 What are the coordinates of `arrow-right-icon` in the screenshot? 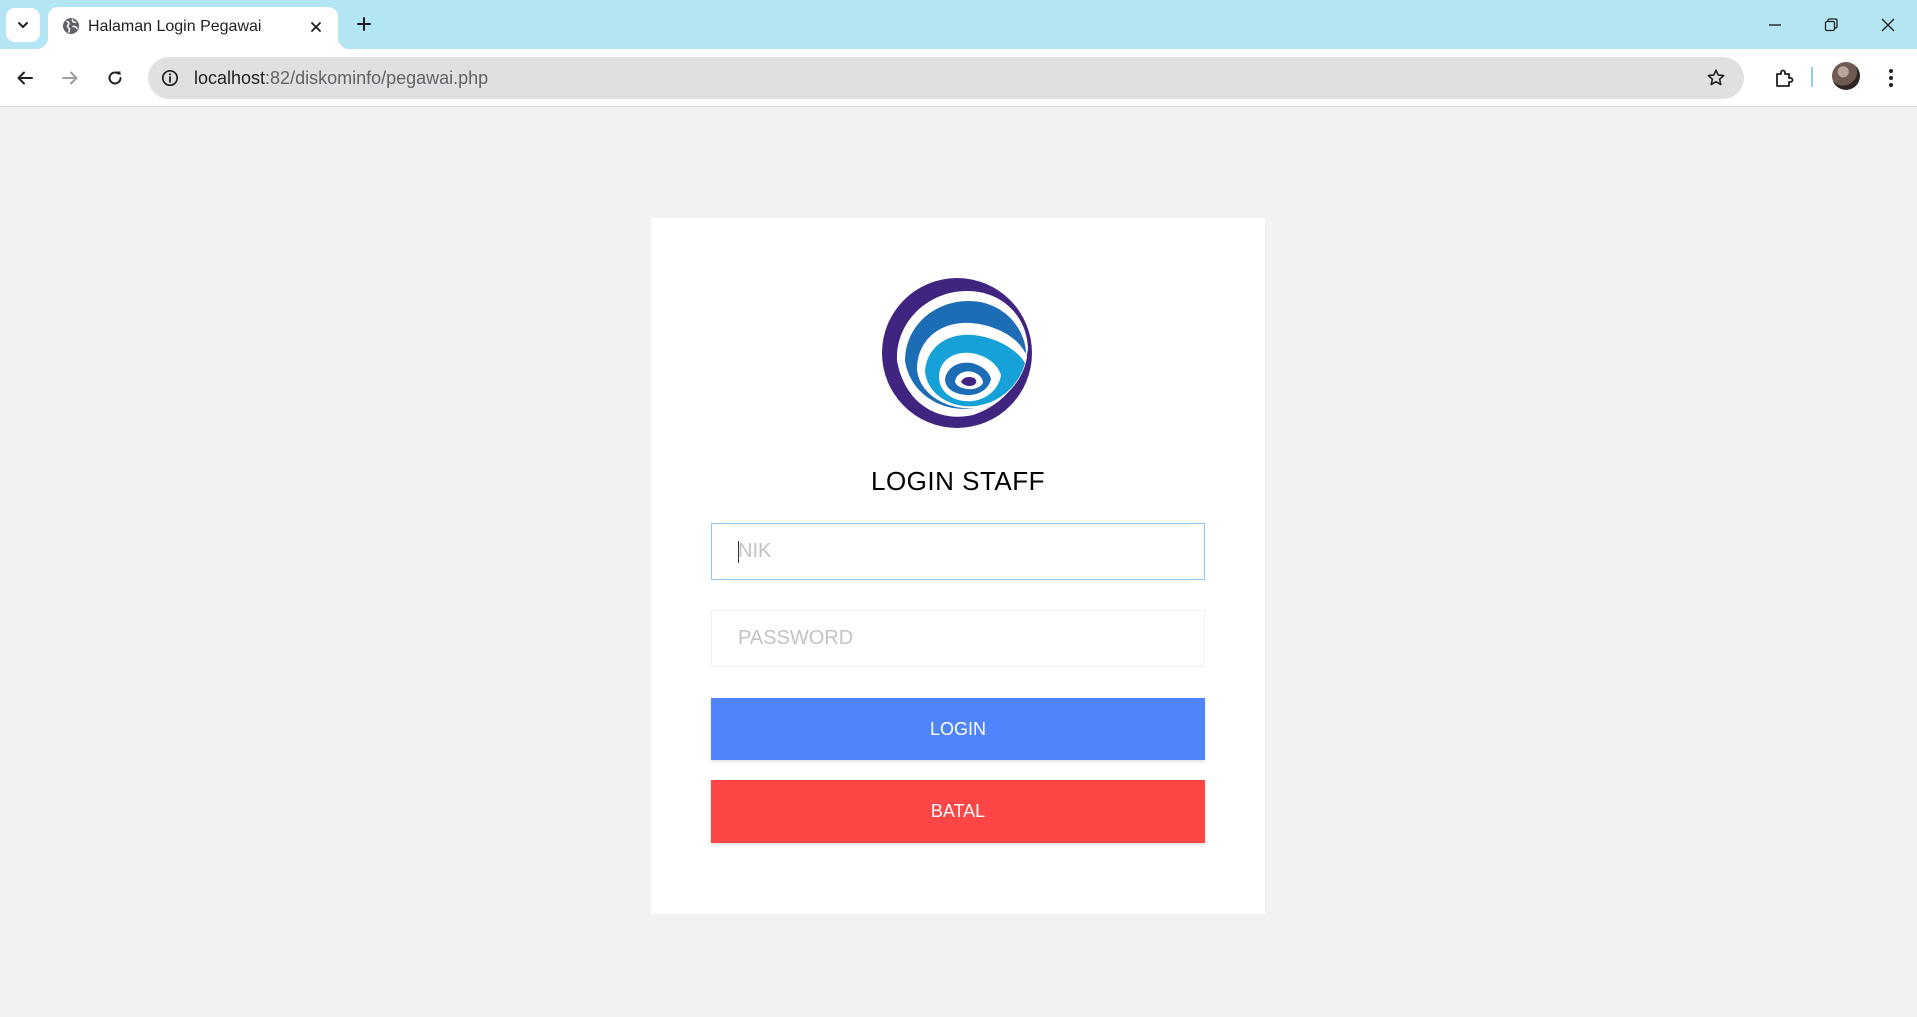 It's located at (70, 78).